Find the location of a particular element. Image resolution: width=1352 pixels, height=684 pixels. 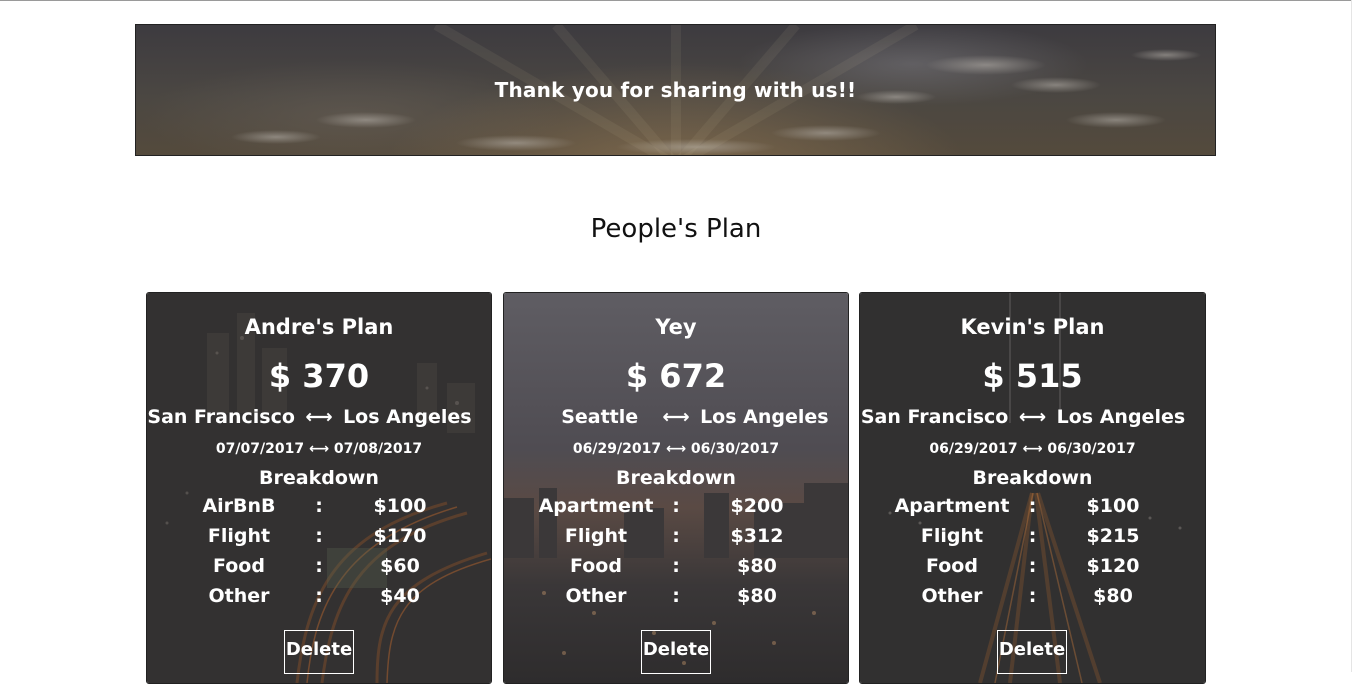

banner-message: Thank you for sharing with us!! is located at coordinates (675, 90).